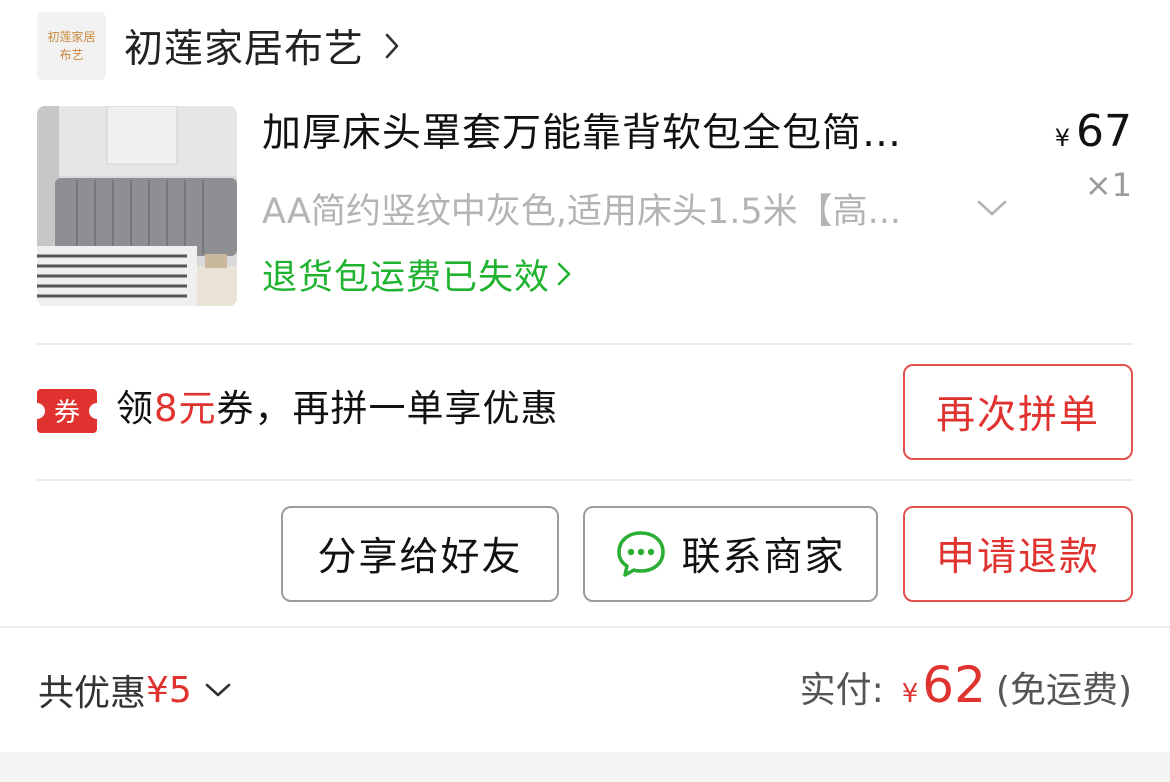  I want to click on product-price: ¥67, so click(1093, 135).